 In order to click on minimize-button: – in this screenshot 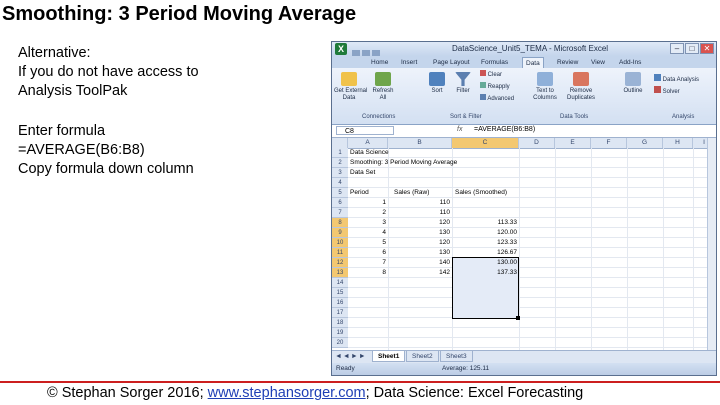, I will do `click(677, 48)`.